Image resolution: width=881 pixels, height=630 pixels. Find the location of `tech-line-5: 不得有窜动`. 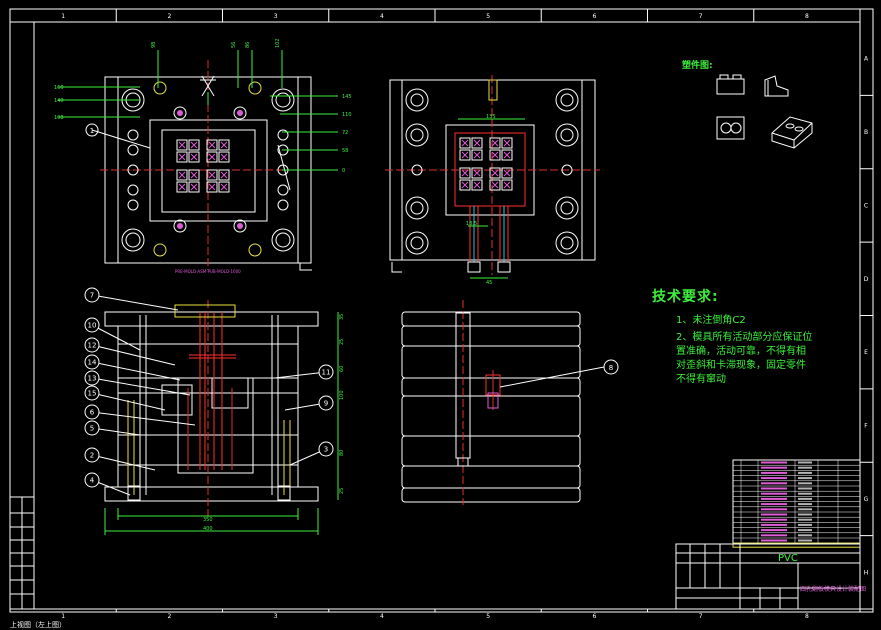

tech-line-5: 不得有窜动 is located at coordinates (701, 379).